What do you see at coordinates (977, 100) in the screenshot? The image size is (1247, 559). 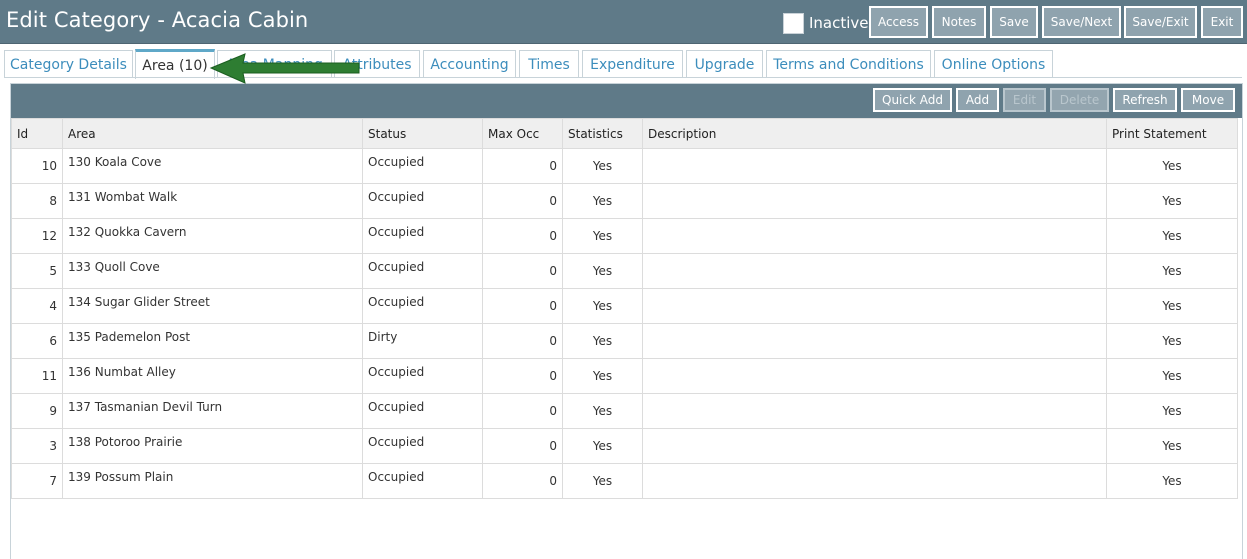 I see `add-button: Add` at bounding box center [977, 100].